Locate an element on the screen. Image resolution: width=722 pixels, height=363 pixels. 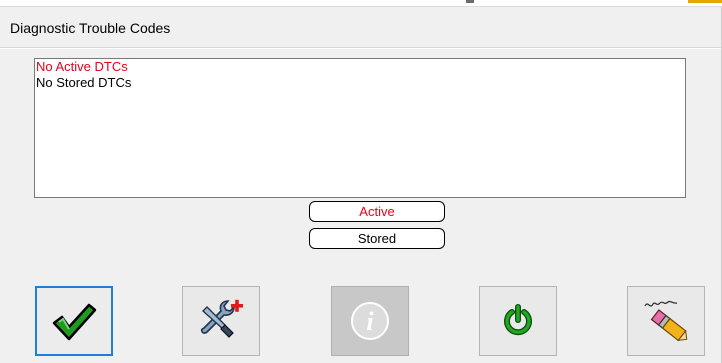
add-tool-button is located at coordinates (221, 321).